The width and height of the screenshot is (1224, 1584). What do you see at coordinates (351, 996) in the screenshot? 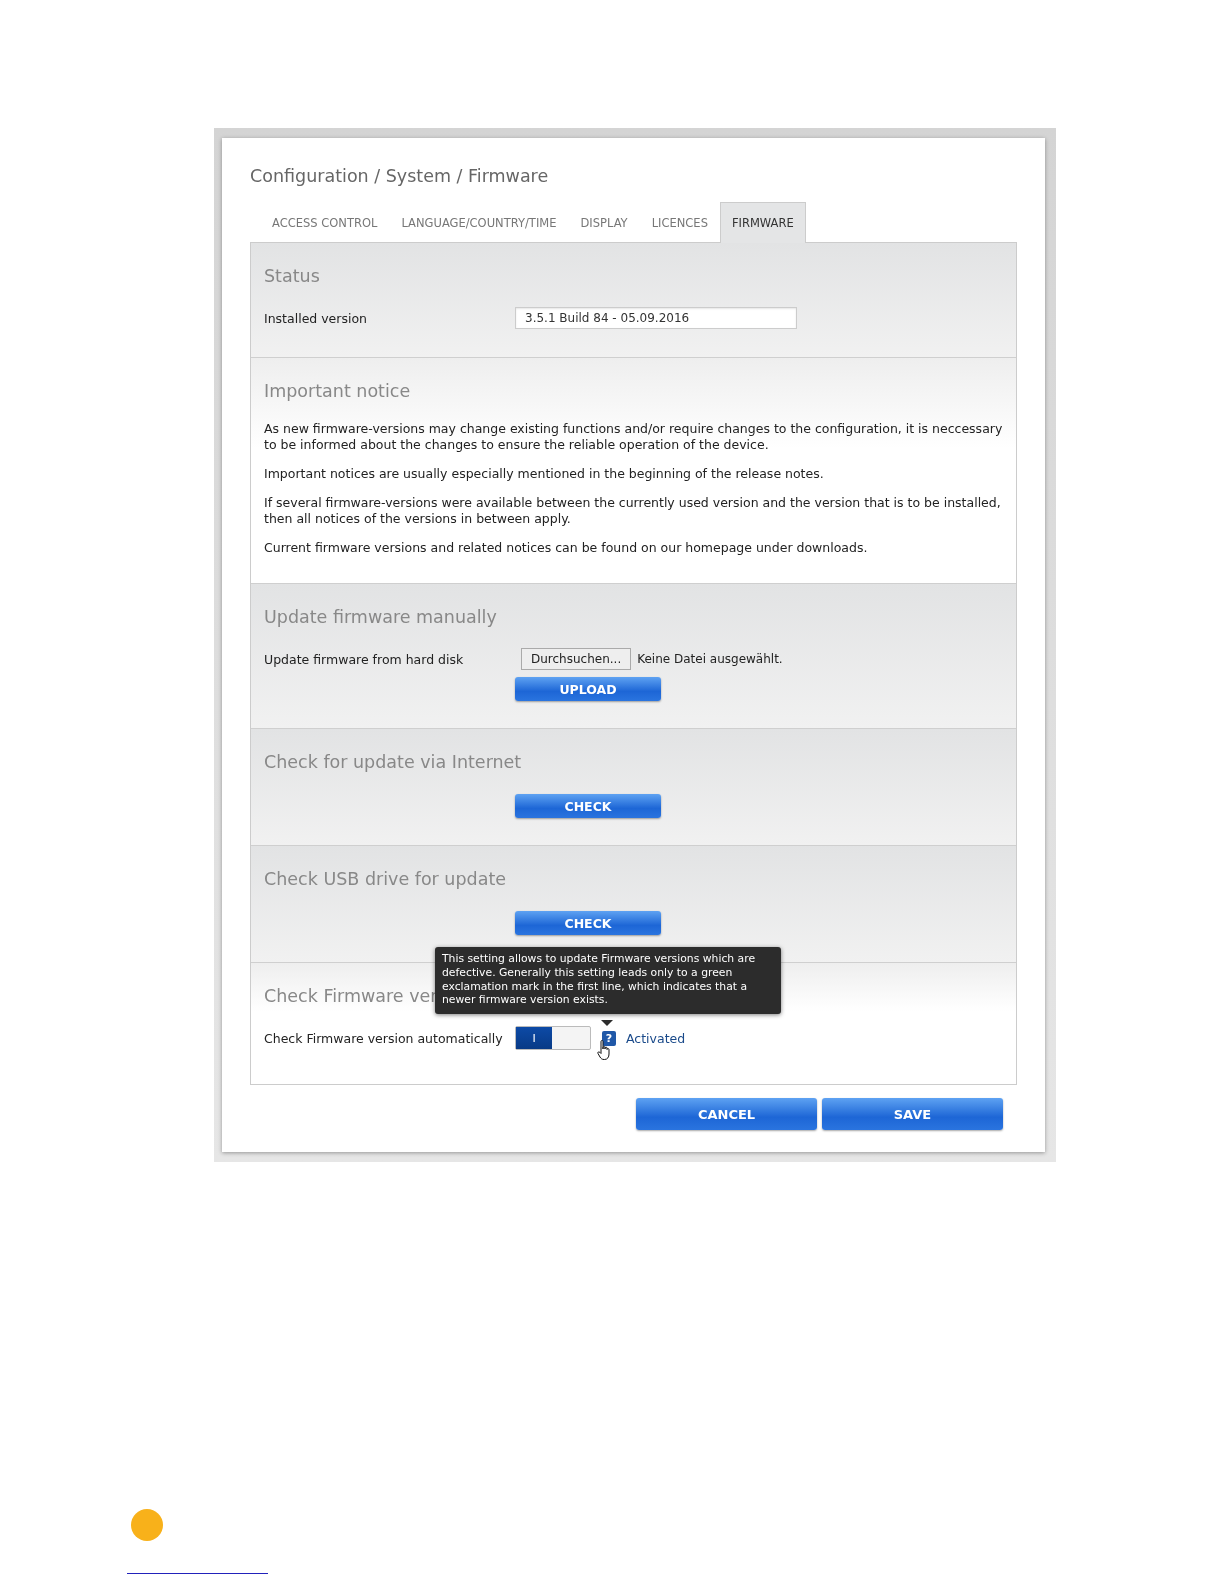
I see `section-title: Check Firmware ver` at bounding box center [351, 996].